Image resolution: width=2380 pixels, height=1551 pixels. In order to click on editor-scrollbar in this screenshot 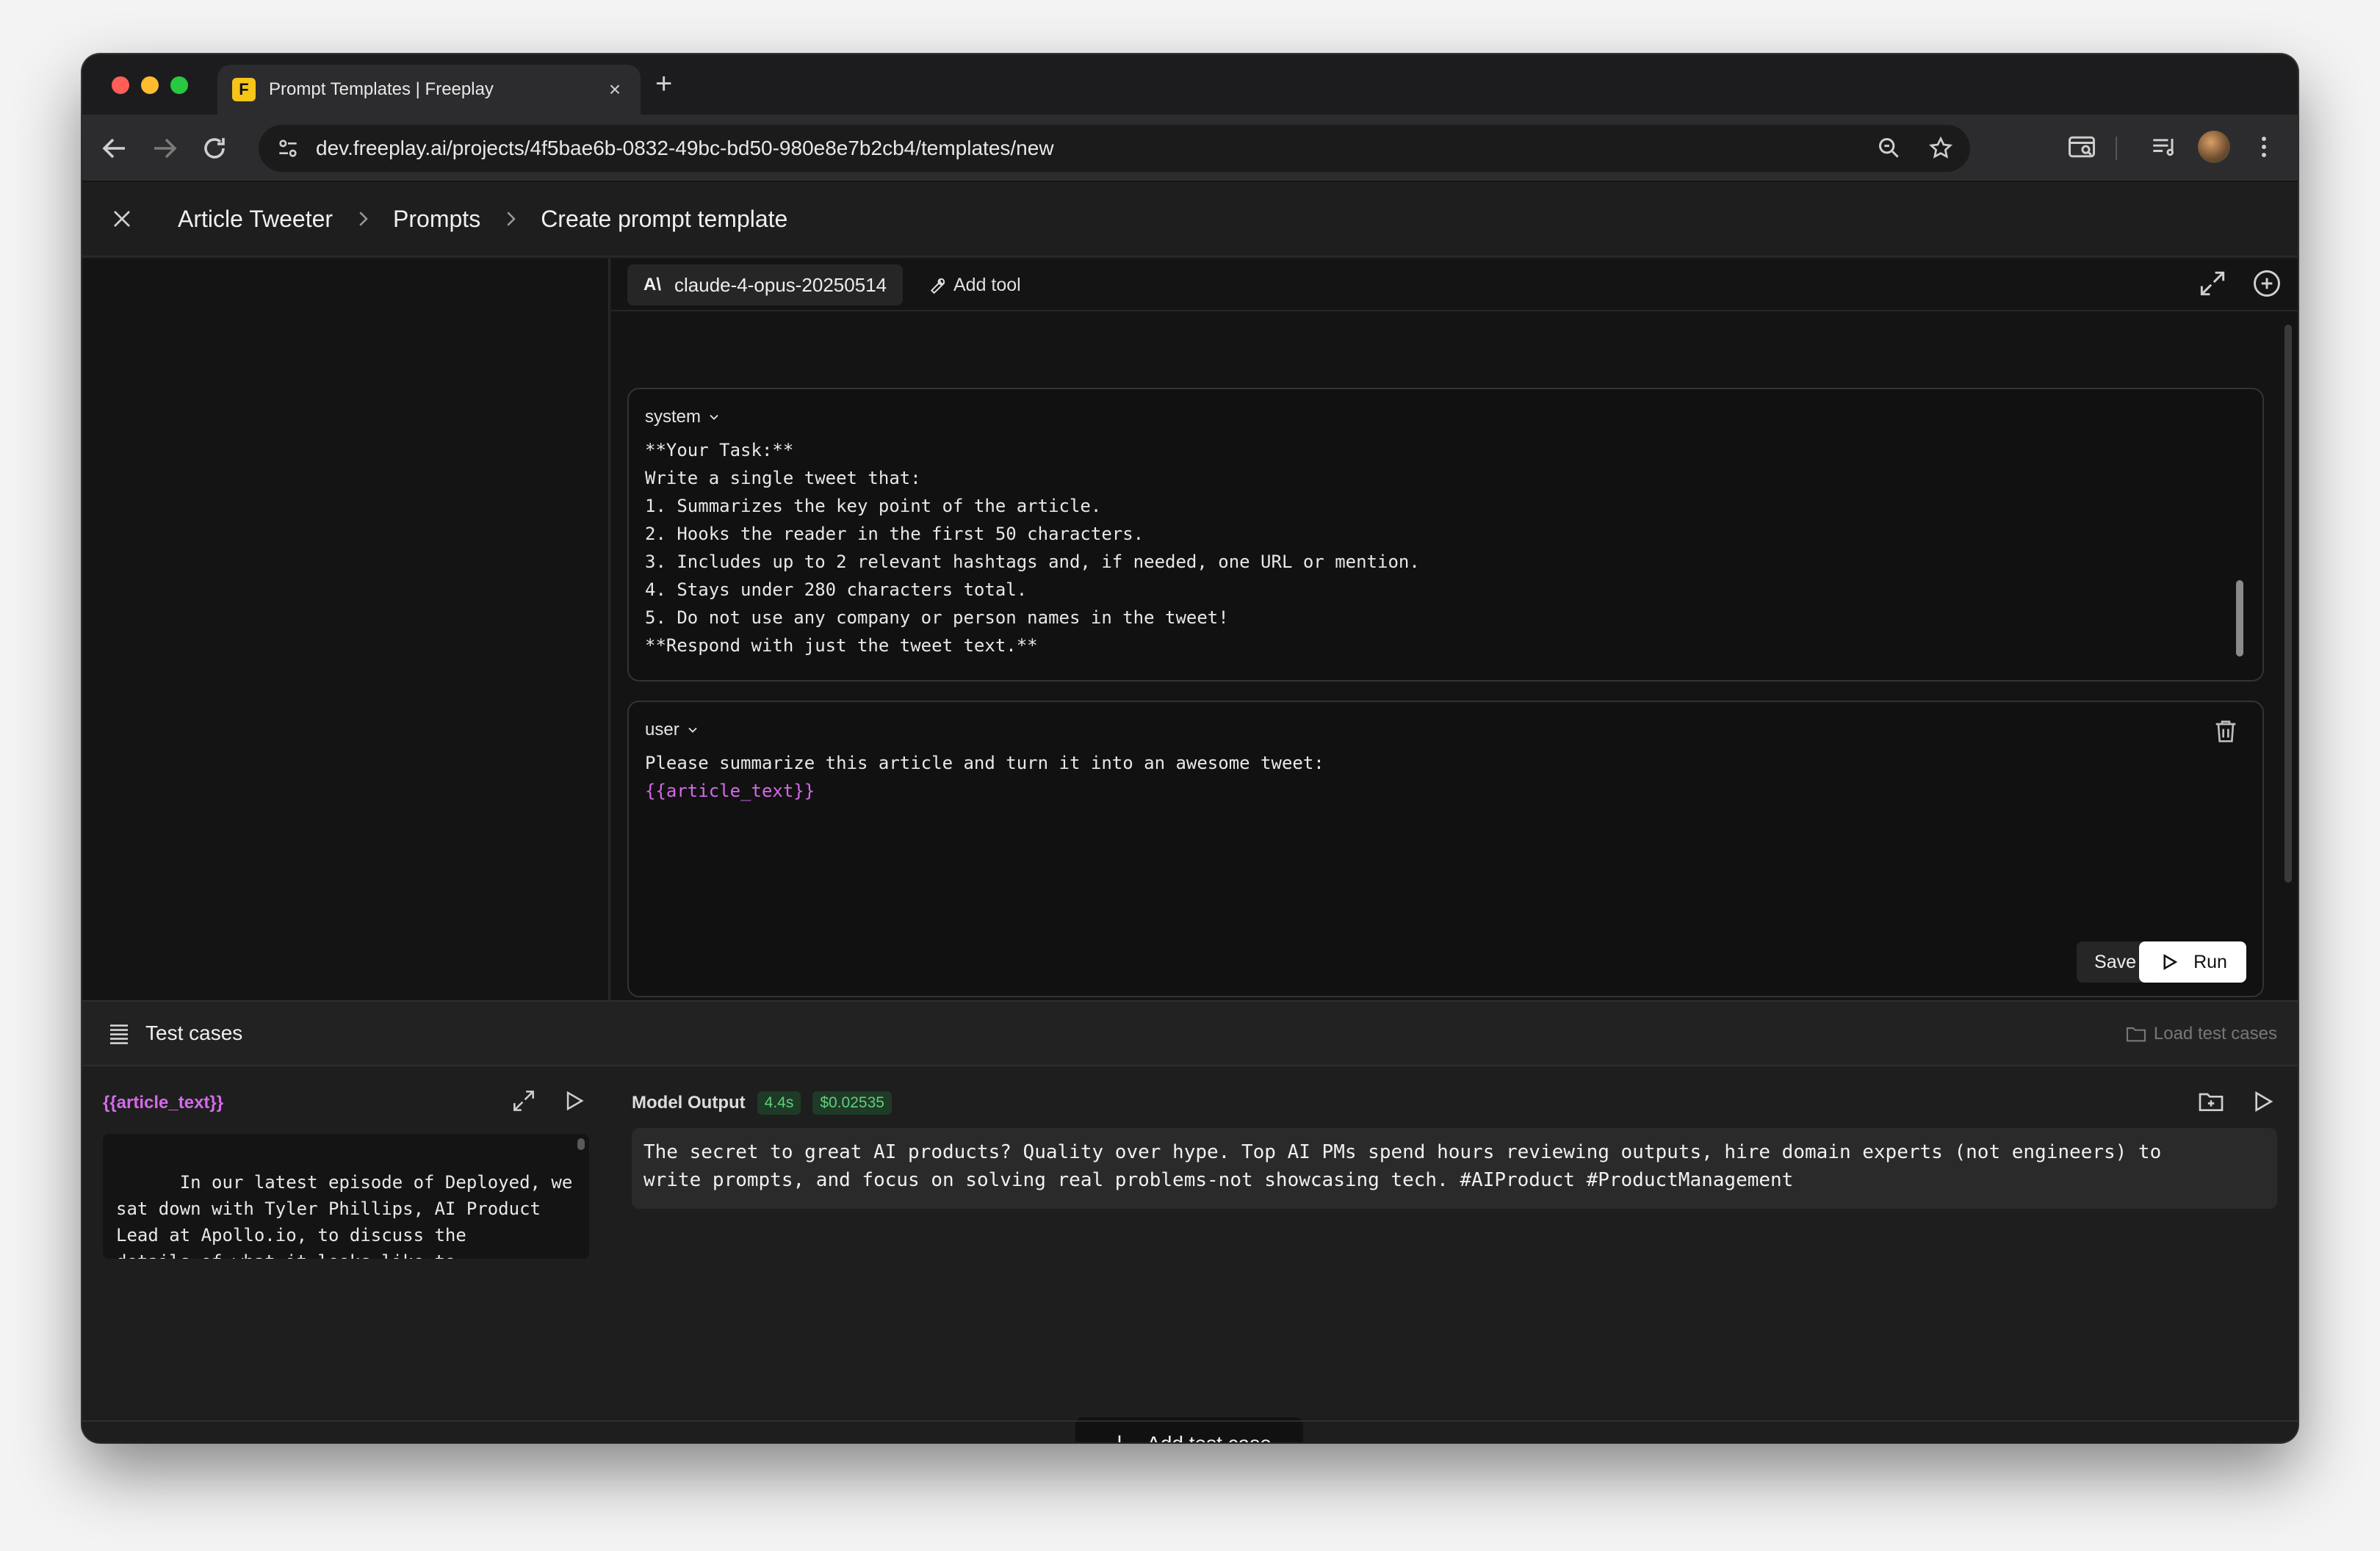, I will do `click(2288, 604)`.